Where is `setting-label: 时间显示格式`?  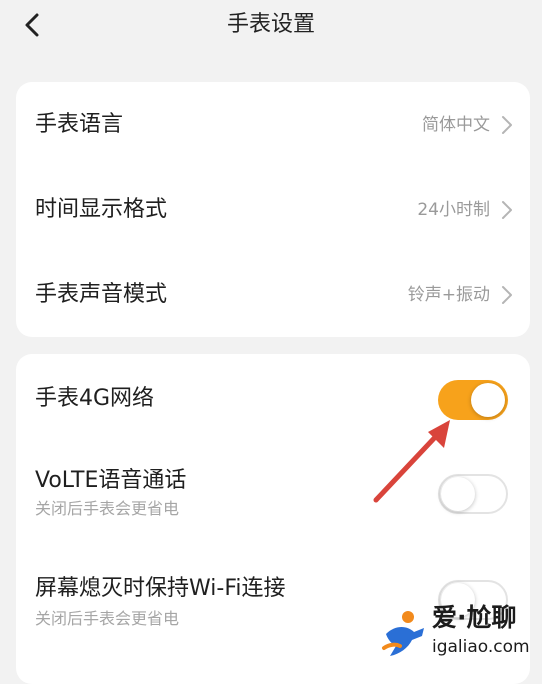
setting-label: 时间显示格式 is located at coordinates (101, 209).